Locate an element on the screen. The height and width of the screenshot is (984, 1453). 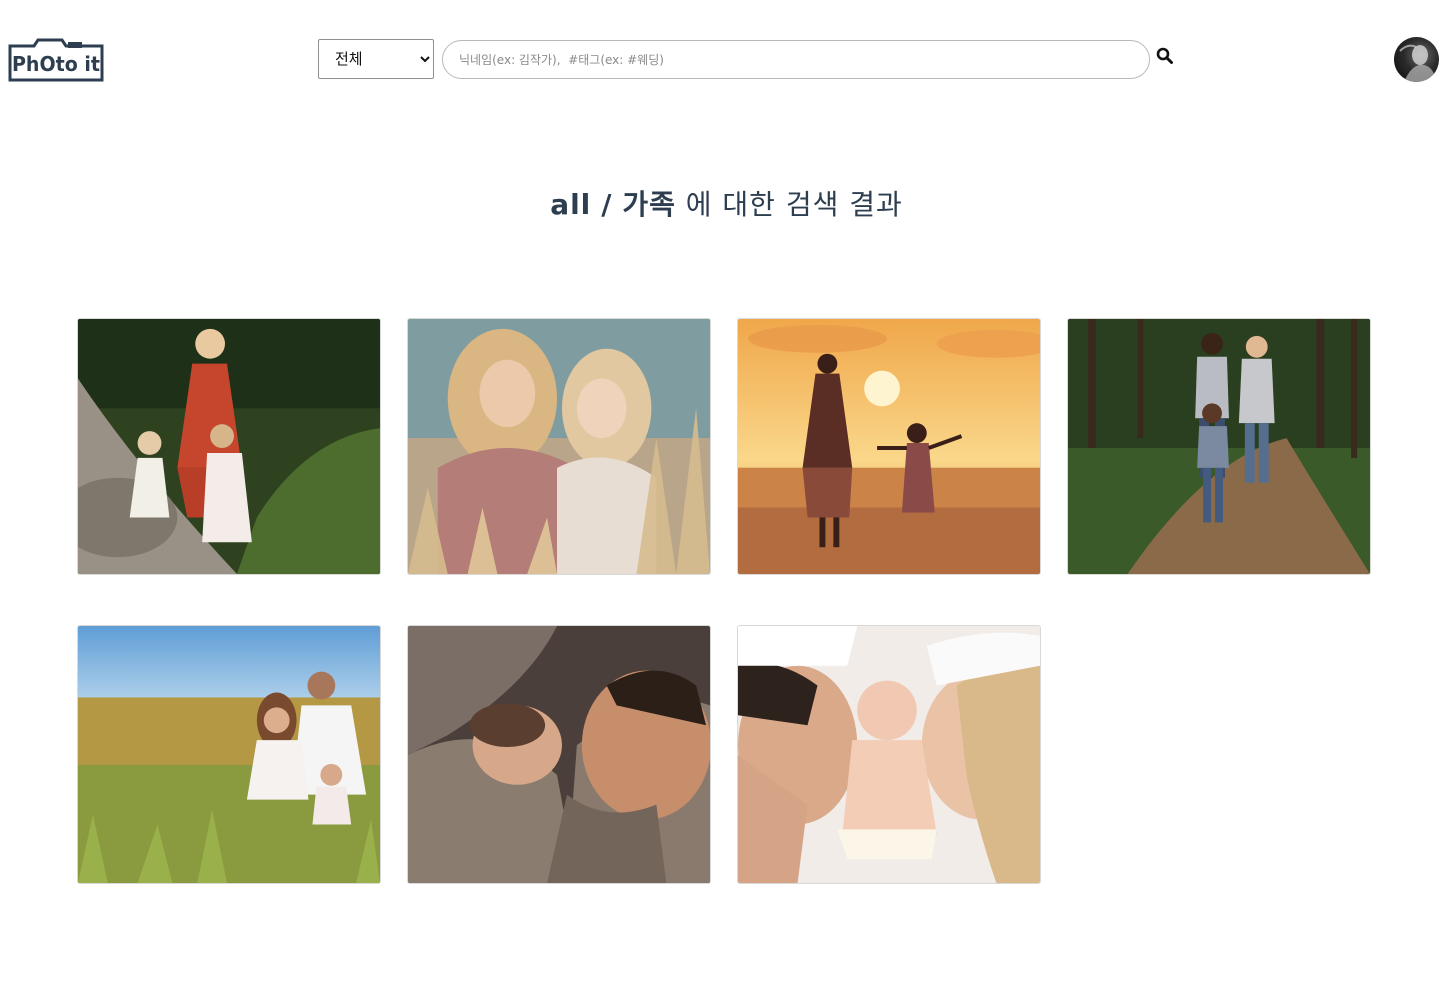
search-icon is located at coordinates (1164, 55).